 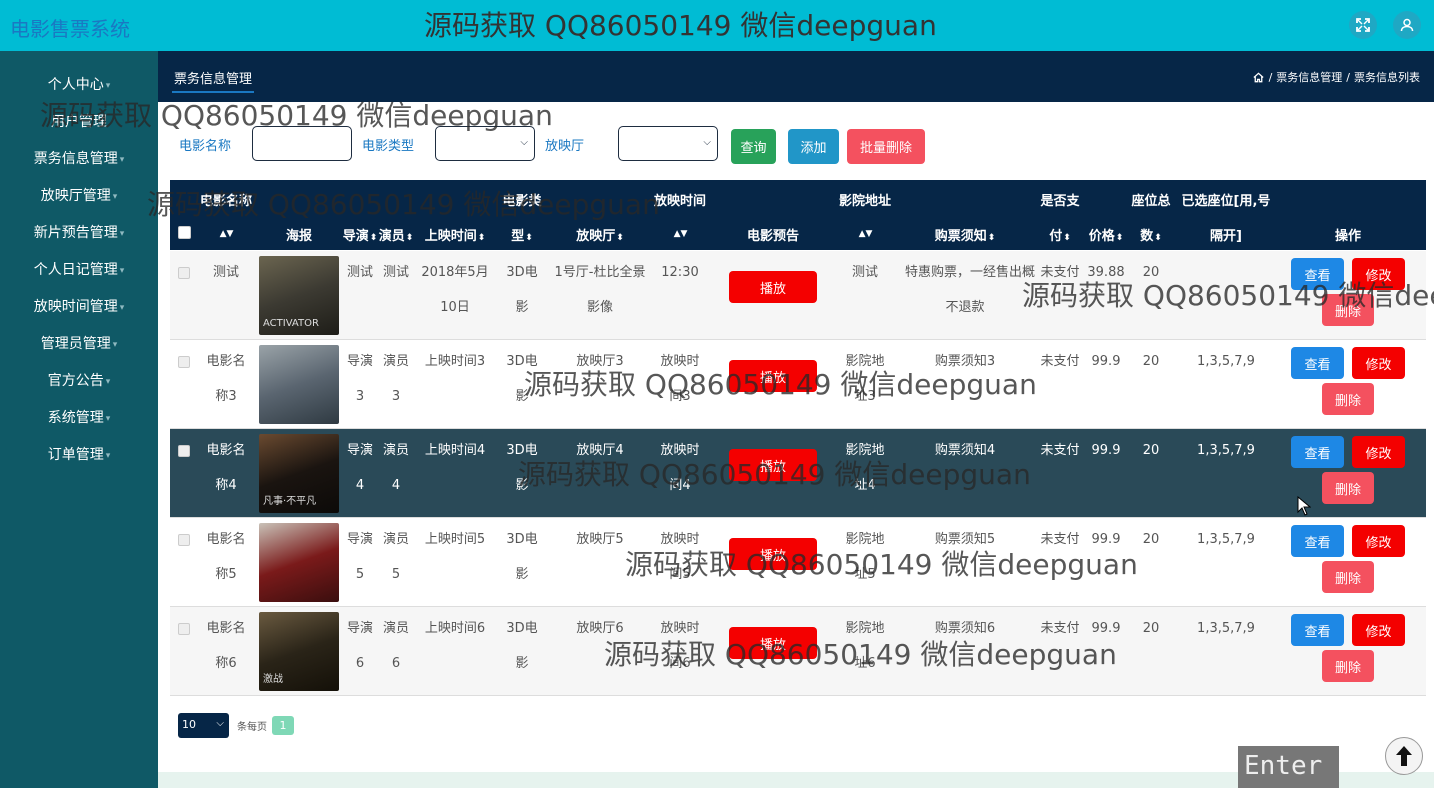 I want to click on cell-chosen: 1,3,5,7,9, so click(x=1226, y=539).